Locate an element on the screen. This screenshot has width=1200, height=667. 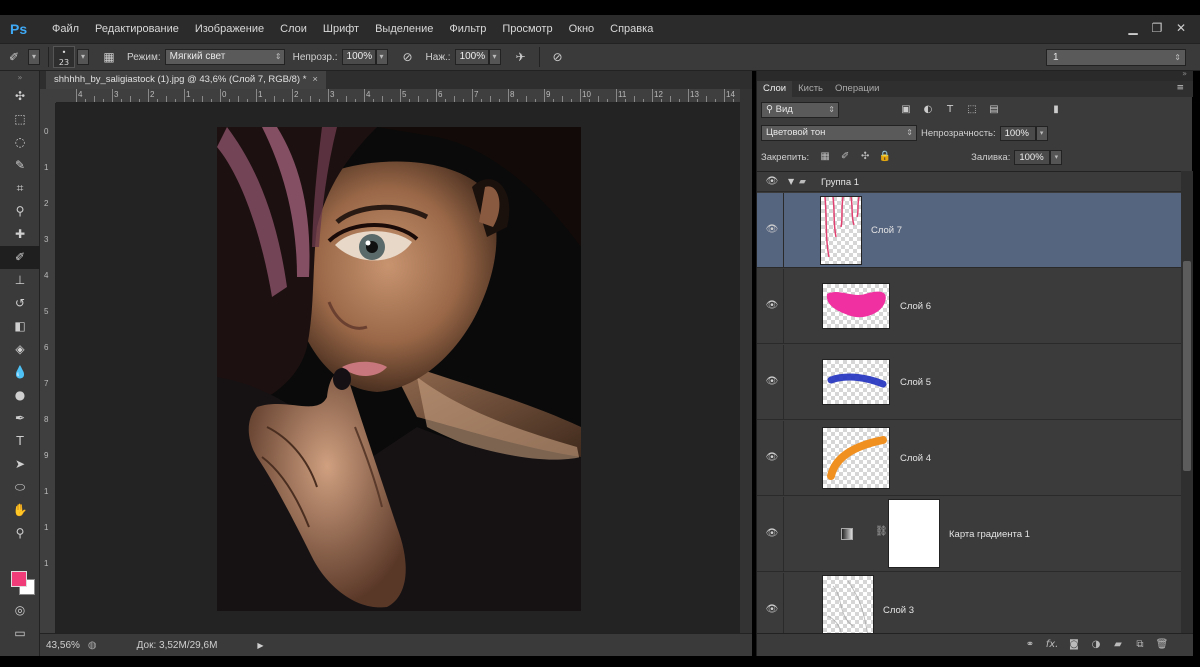
mode-select: Мягкий свет ⇕ is located at coordinates (224, 57).